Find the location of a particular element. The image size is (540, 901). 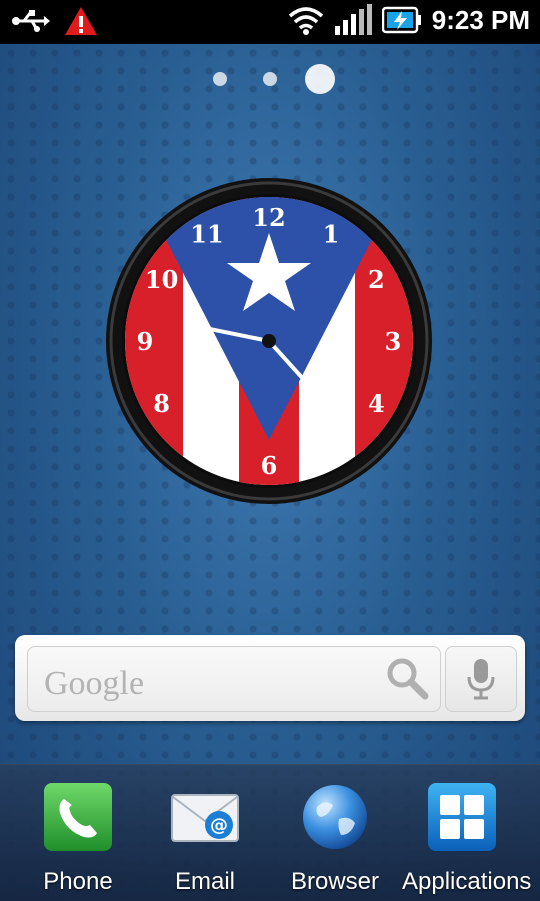

microphone-icon is located at coordinates (481, 679).